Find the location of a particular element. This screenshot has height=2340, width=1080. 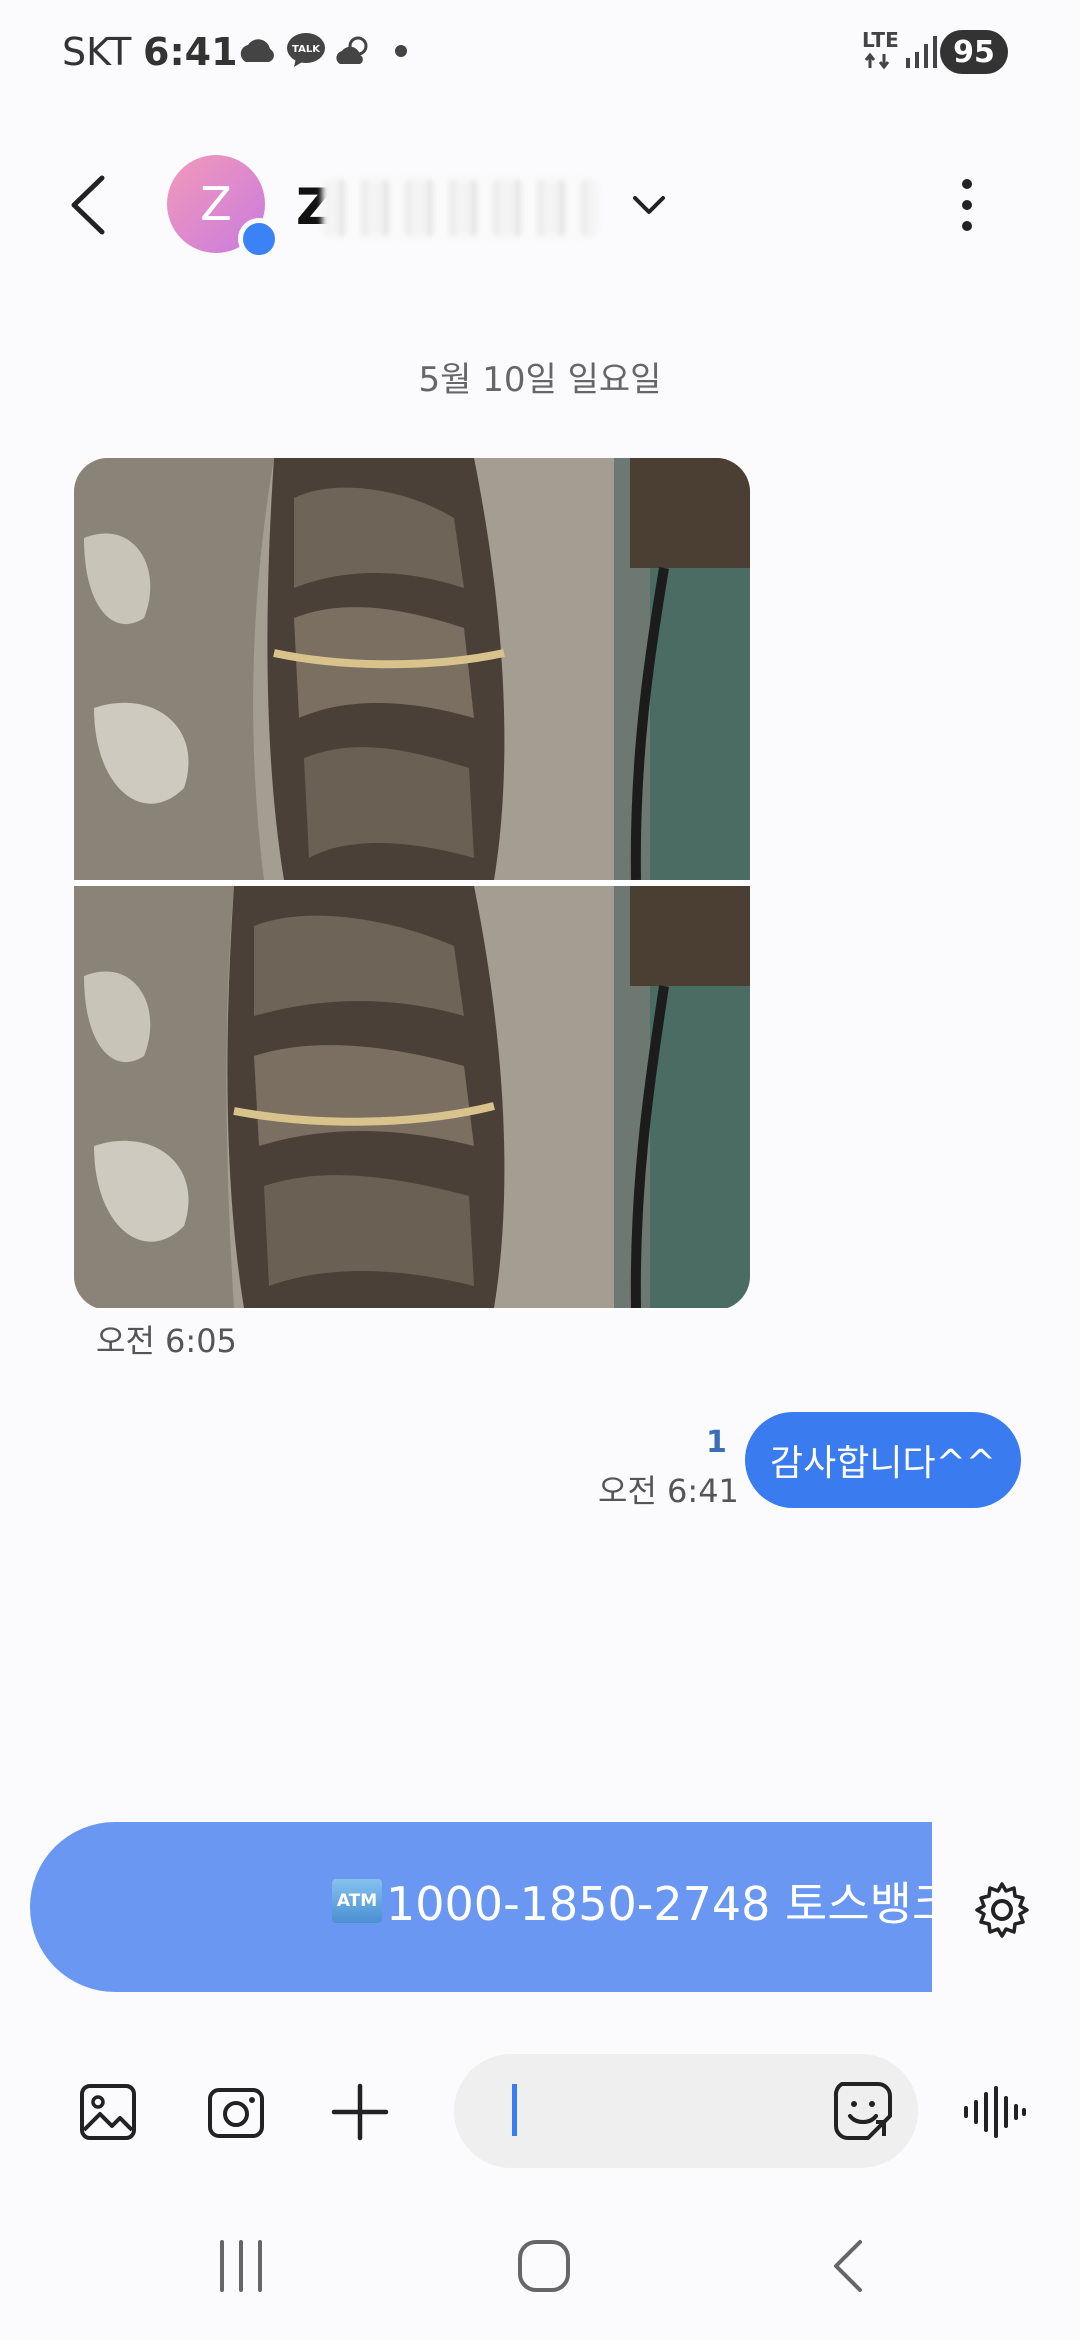

sticker-icon is located at coordinates (863, 2111).